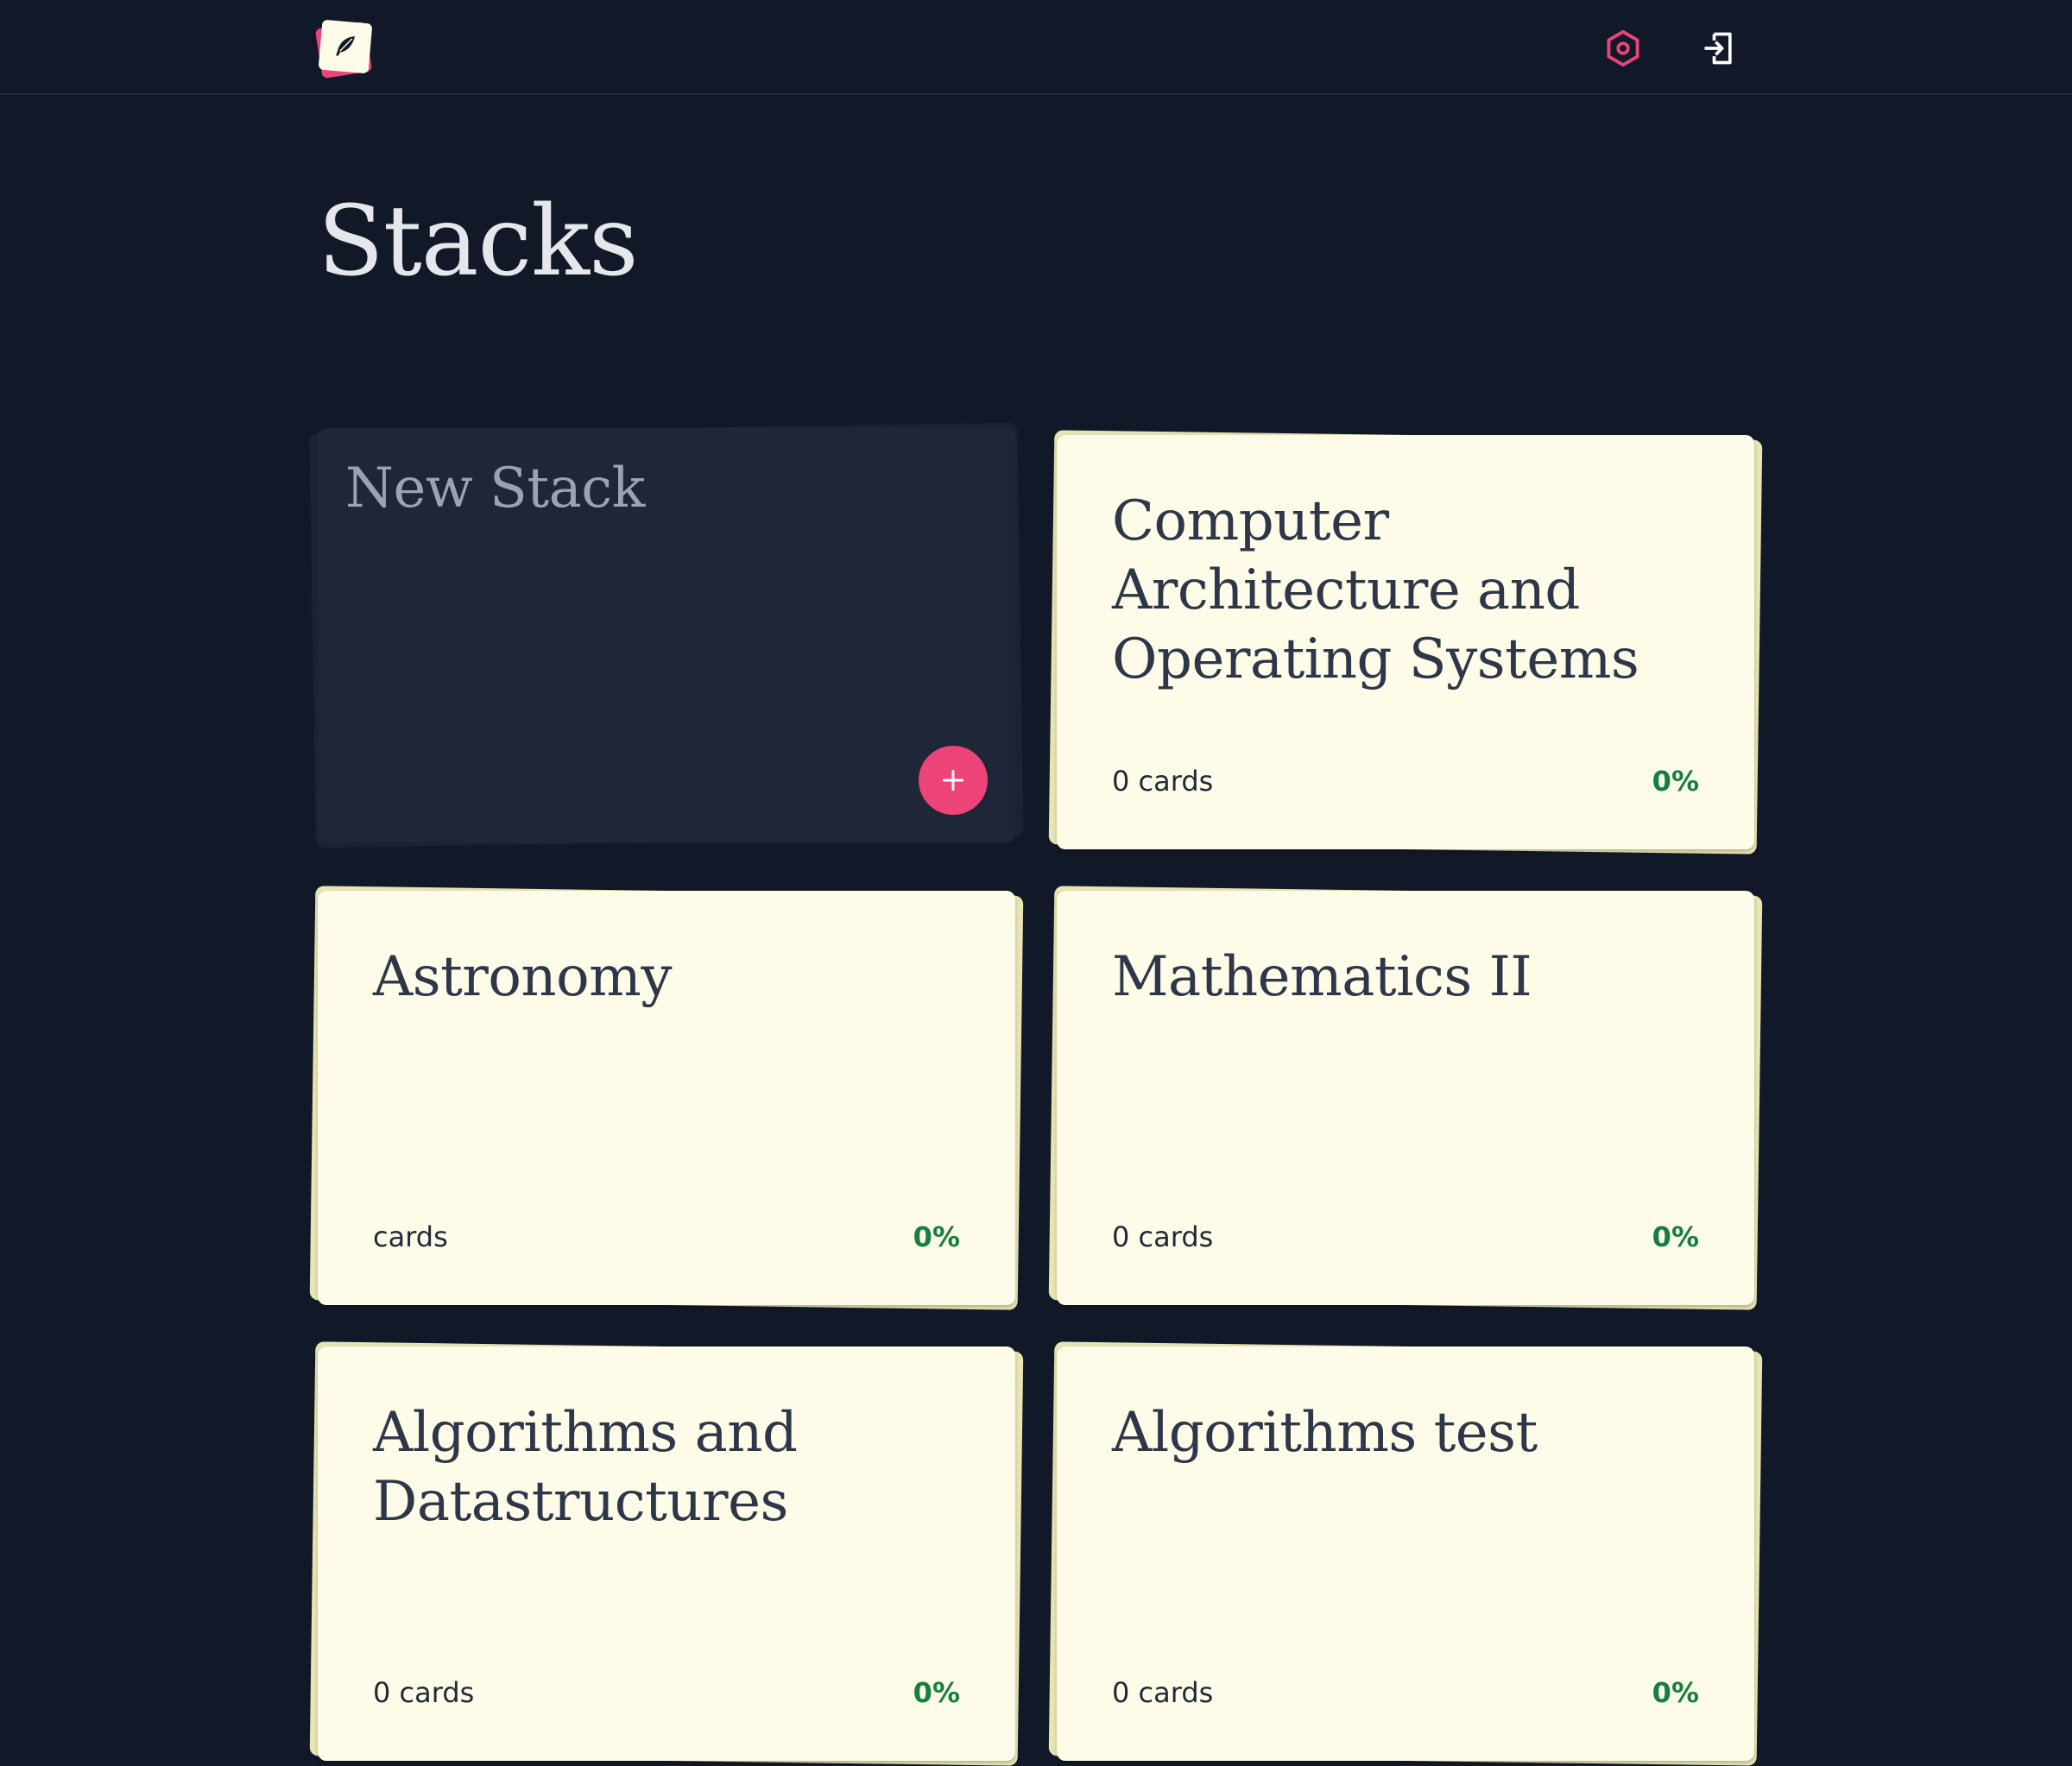 This screenshot has height=1766, width=2072. What do you see at coordinates (666, 635) in the screenshot?
I see `new-stack-card: New Stack` at bounding box center [666, 635].